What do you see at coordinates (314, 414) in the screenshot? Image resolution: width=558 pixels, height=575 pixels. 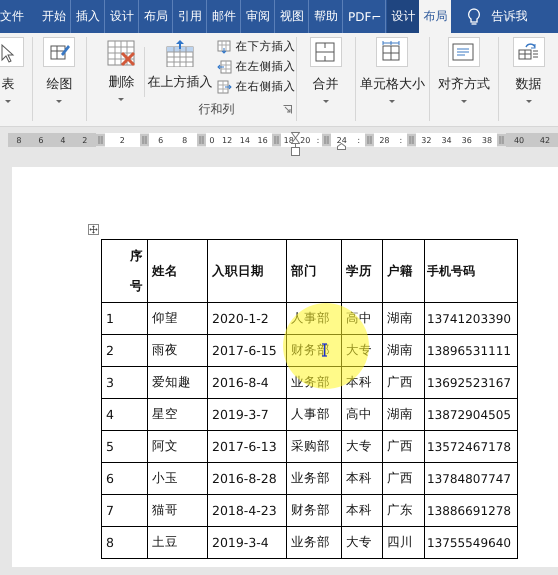 I see `table-cell: 人事部` at bounding box center [314, 414].